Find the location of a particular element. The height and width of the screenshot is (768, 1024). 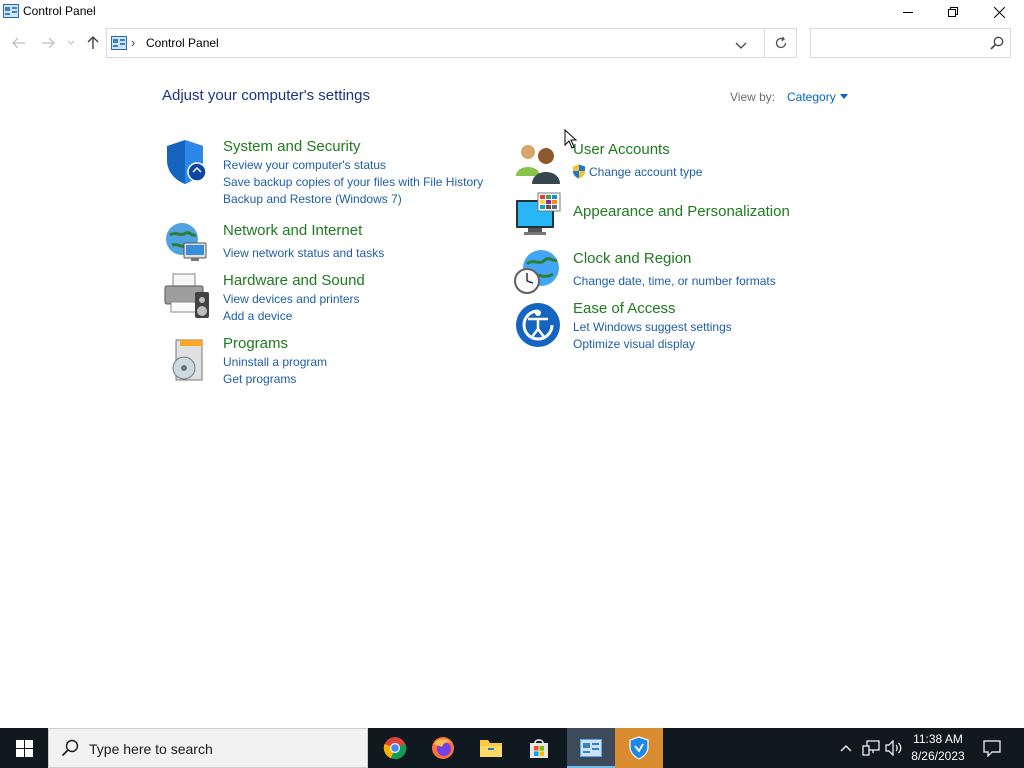

shield-icon is located at coordinates (187, 162).